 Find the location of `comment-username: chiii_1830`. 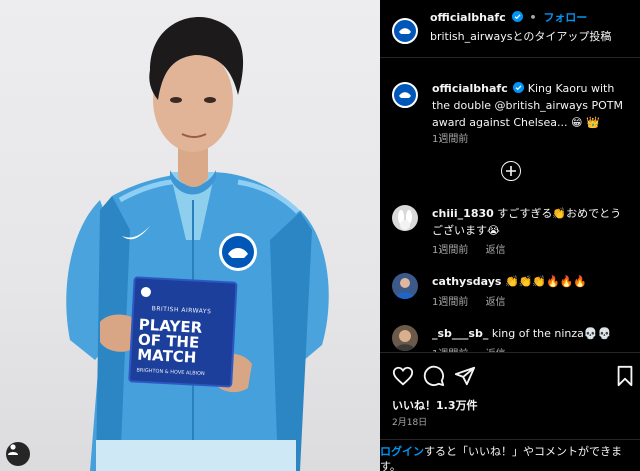

comment-username: chiii_1830 is located at coordinates (463, 213).